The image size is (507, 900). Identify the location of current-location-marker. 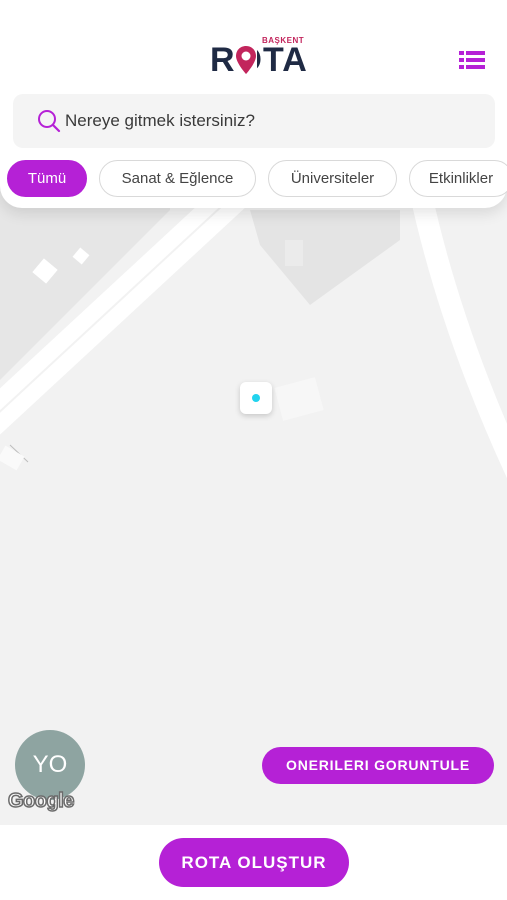
(256, 398).